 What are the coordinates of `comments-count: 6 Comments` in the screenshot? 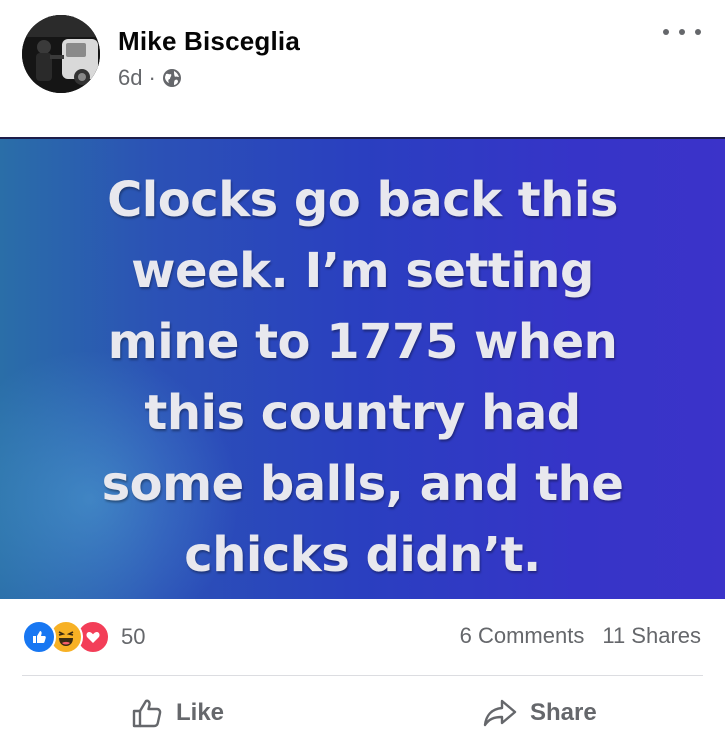 It's located at (522, 636).